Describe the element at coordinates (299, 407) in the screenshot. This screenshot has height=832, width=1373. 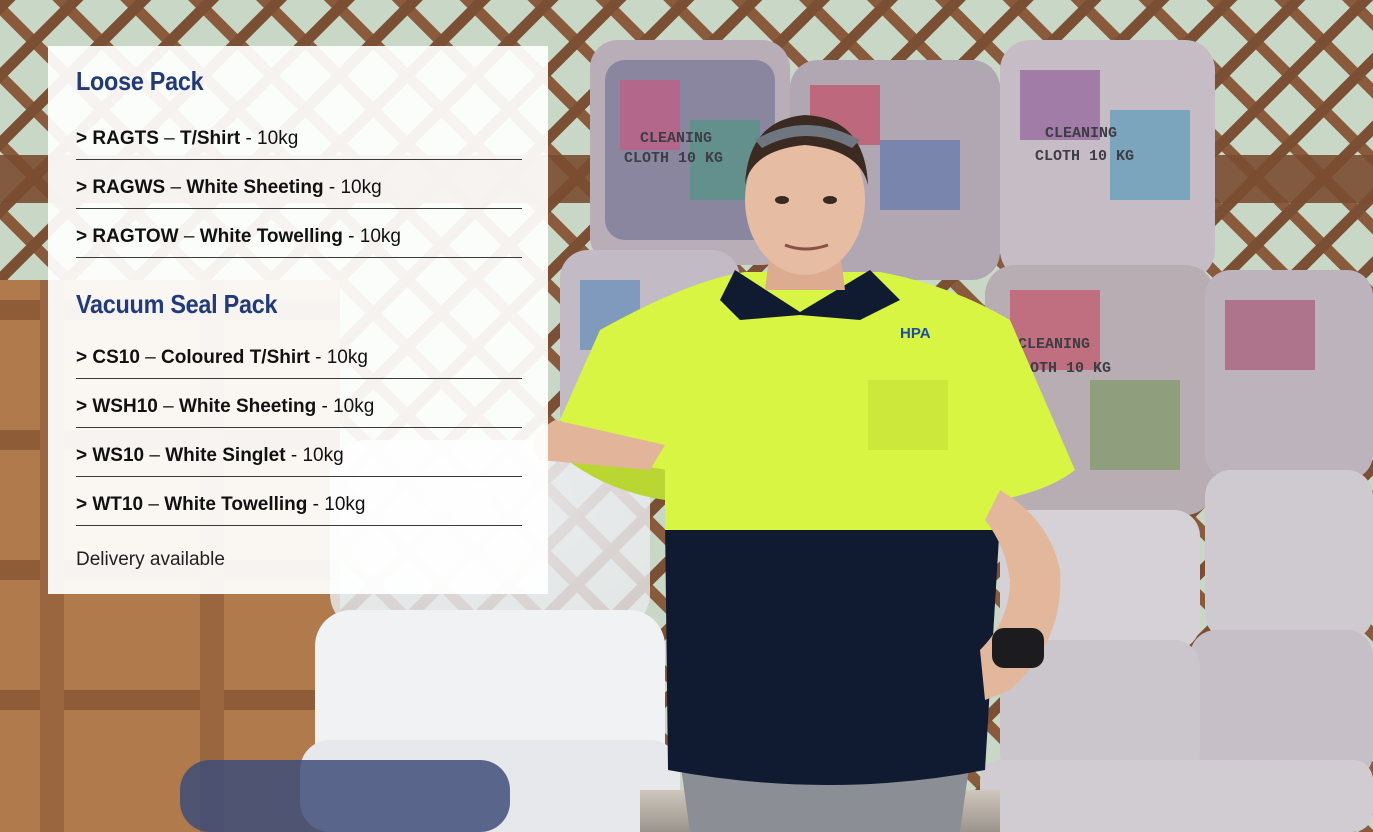
I see `list-item: > WSH10 – White Sheeting - 10kg` at that location.